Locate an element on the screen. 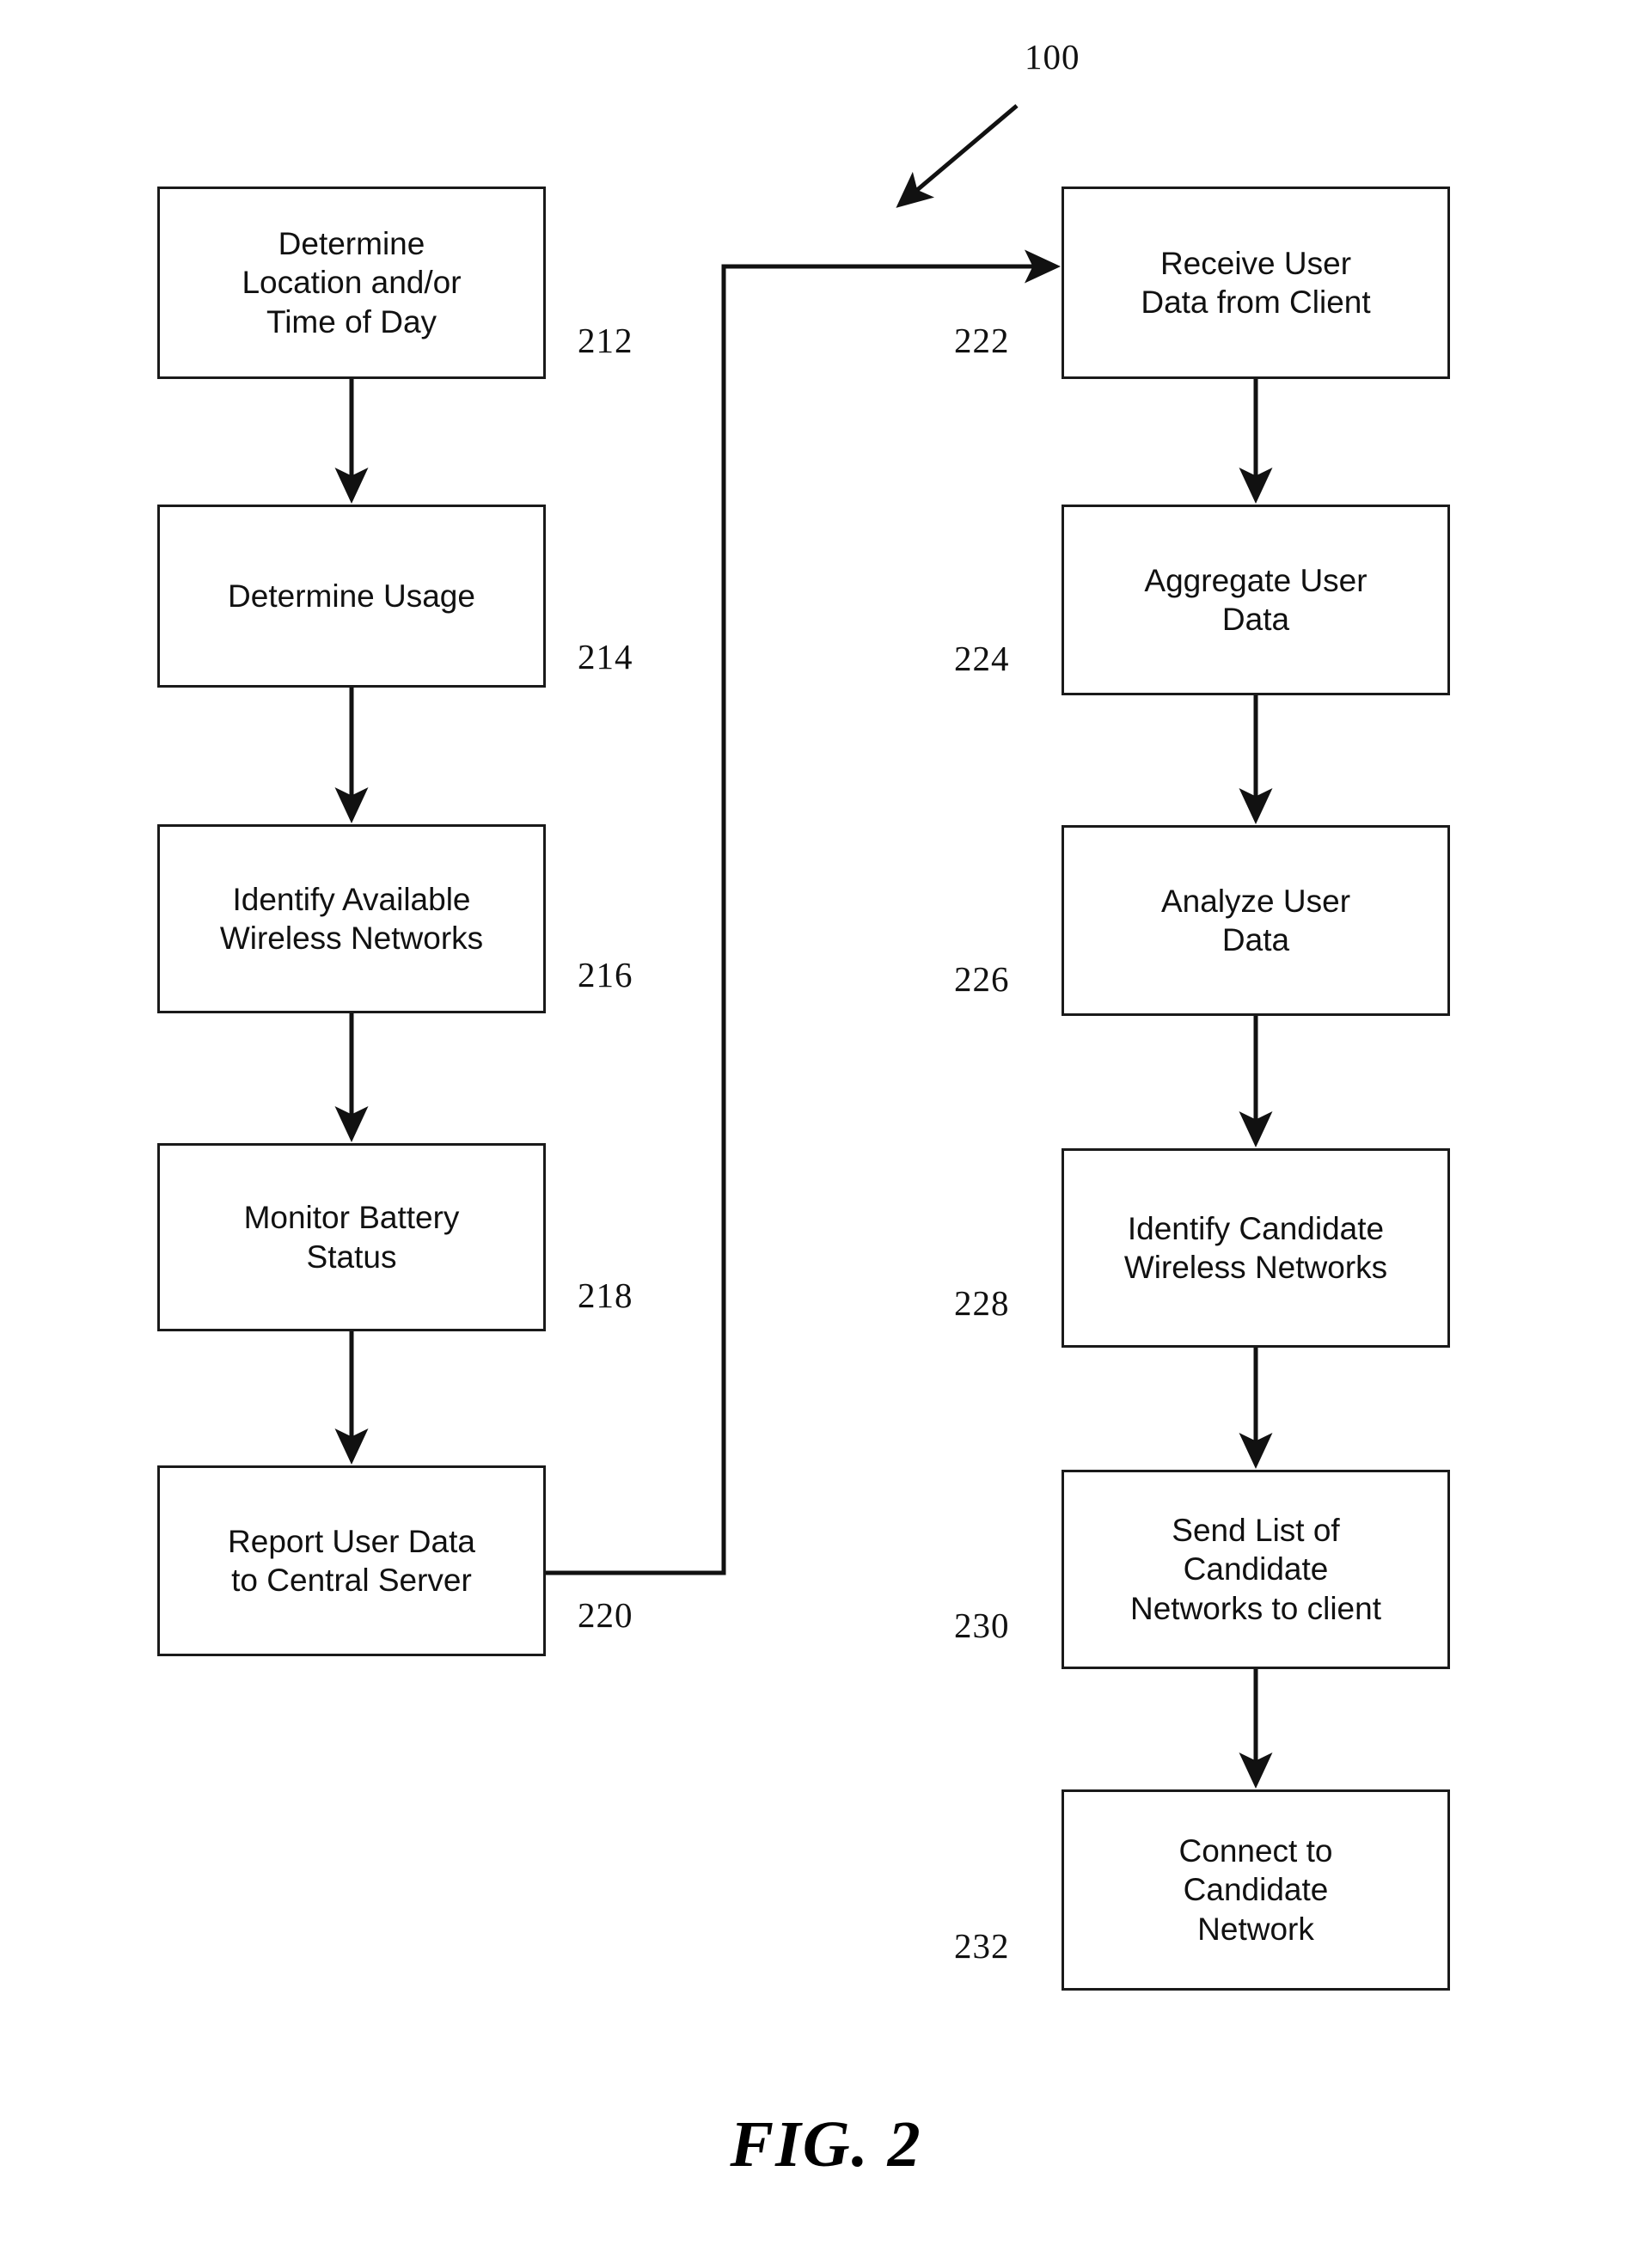 The width and height of the screenshot is (1652, 2251). flow-node-220-label: Report User Data to Central Server is located at coordinates (351, 1560).